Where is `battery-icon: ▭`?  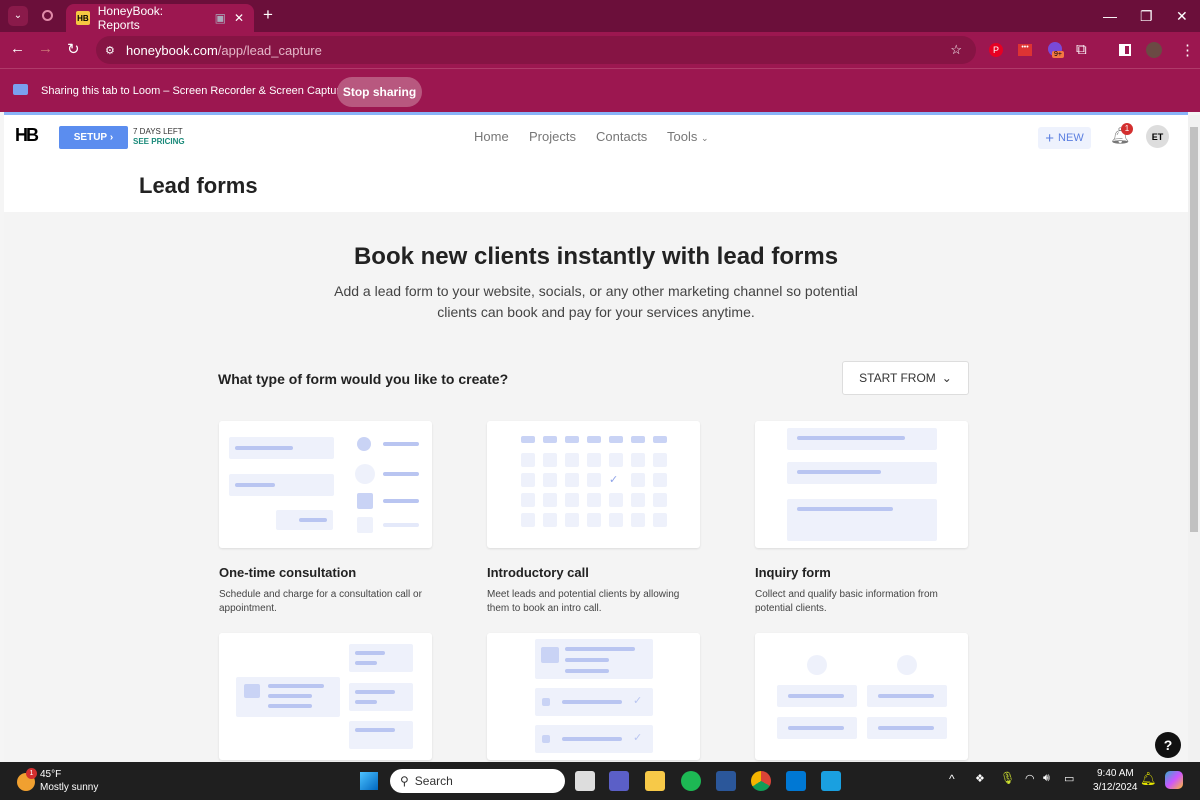 battery-icon: ▭ is located at coordinates (1069, 778).